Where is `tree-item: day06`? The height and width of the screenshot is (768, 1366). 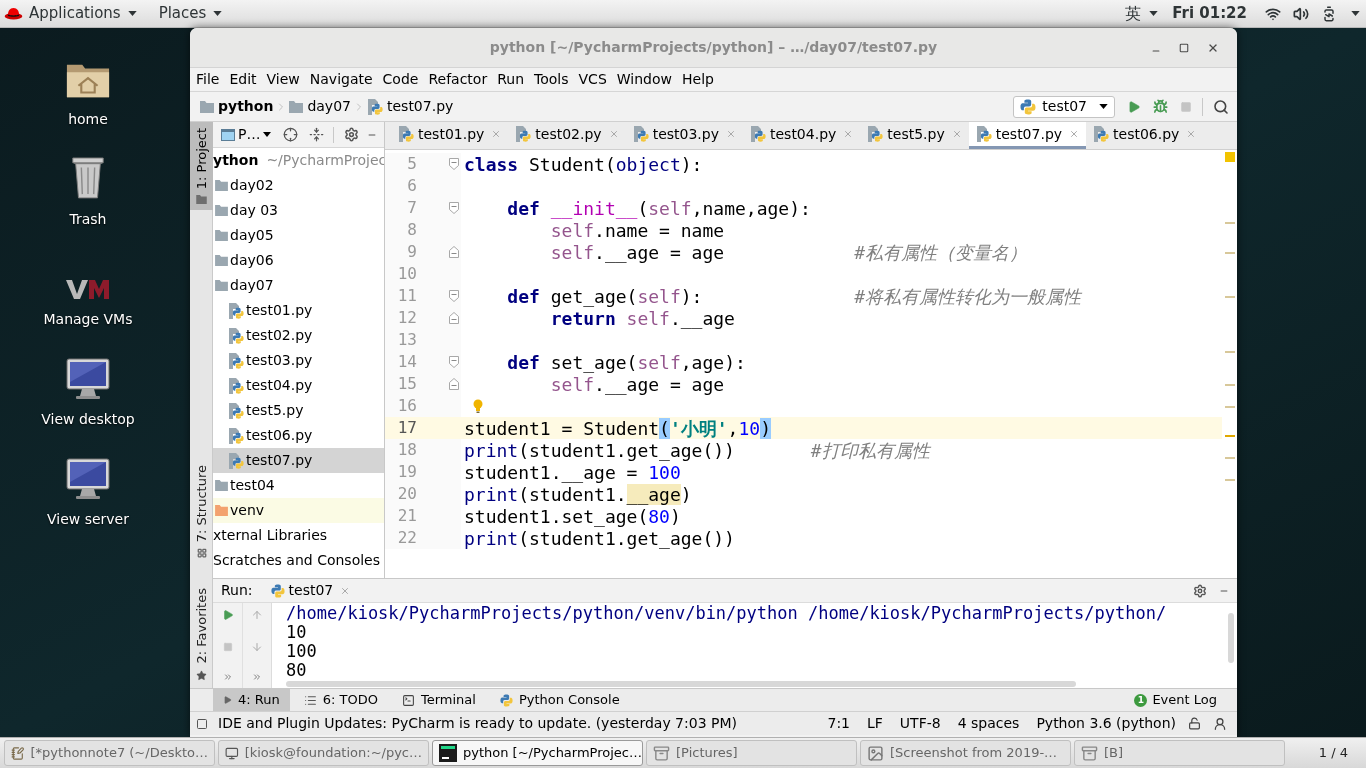
tree-item: day06 is located at coordinates (298, 260).